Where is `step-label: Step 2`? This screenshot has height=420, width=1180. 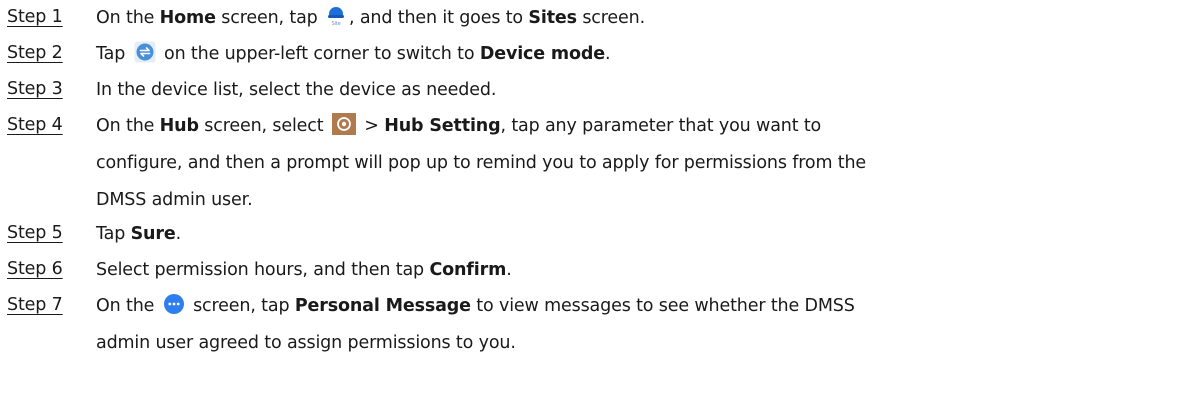 step-label: Step 2 is located at coordinates (35, 53).